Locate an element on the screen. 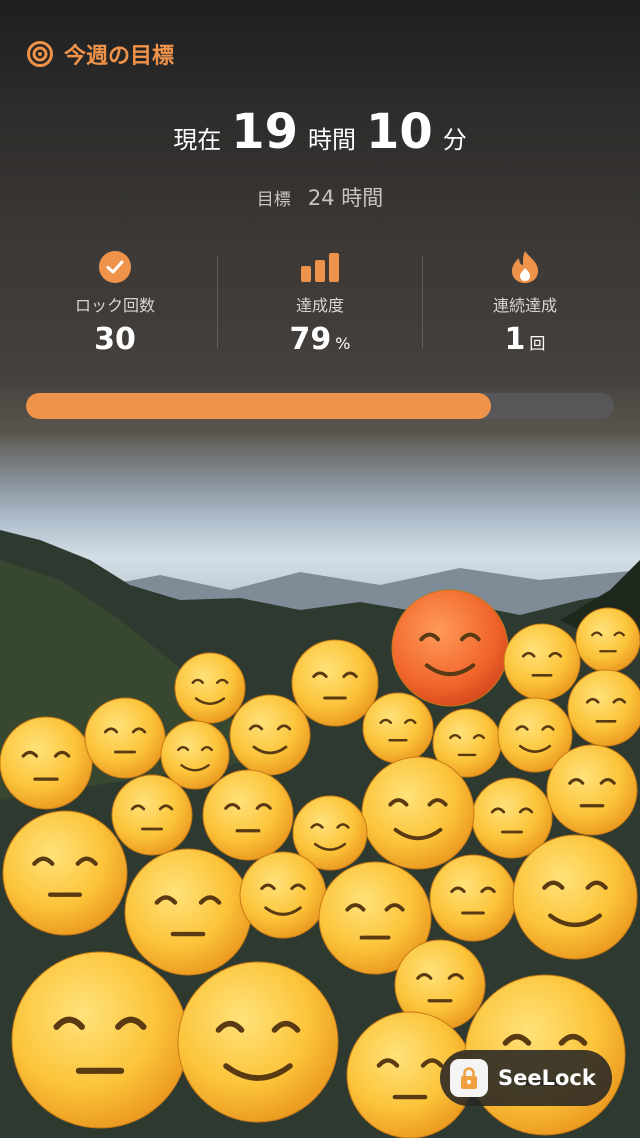 This screenshot has width=640, height=1138. lock-icon is located at coordinates (469, 1078).